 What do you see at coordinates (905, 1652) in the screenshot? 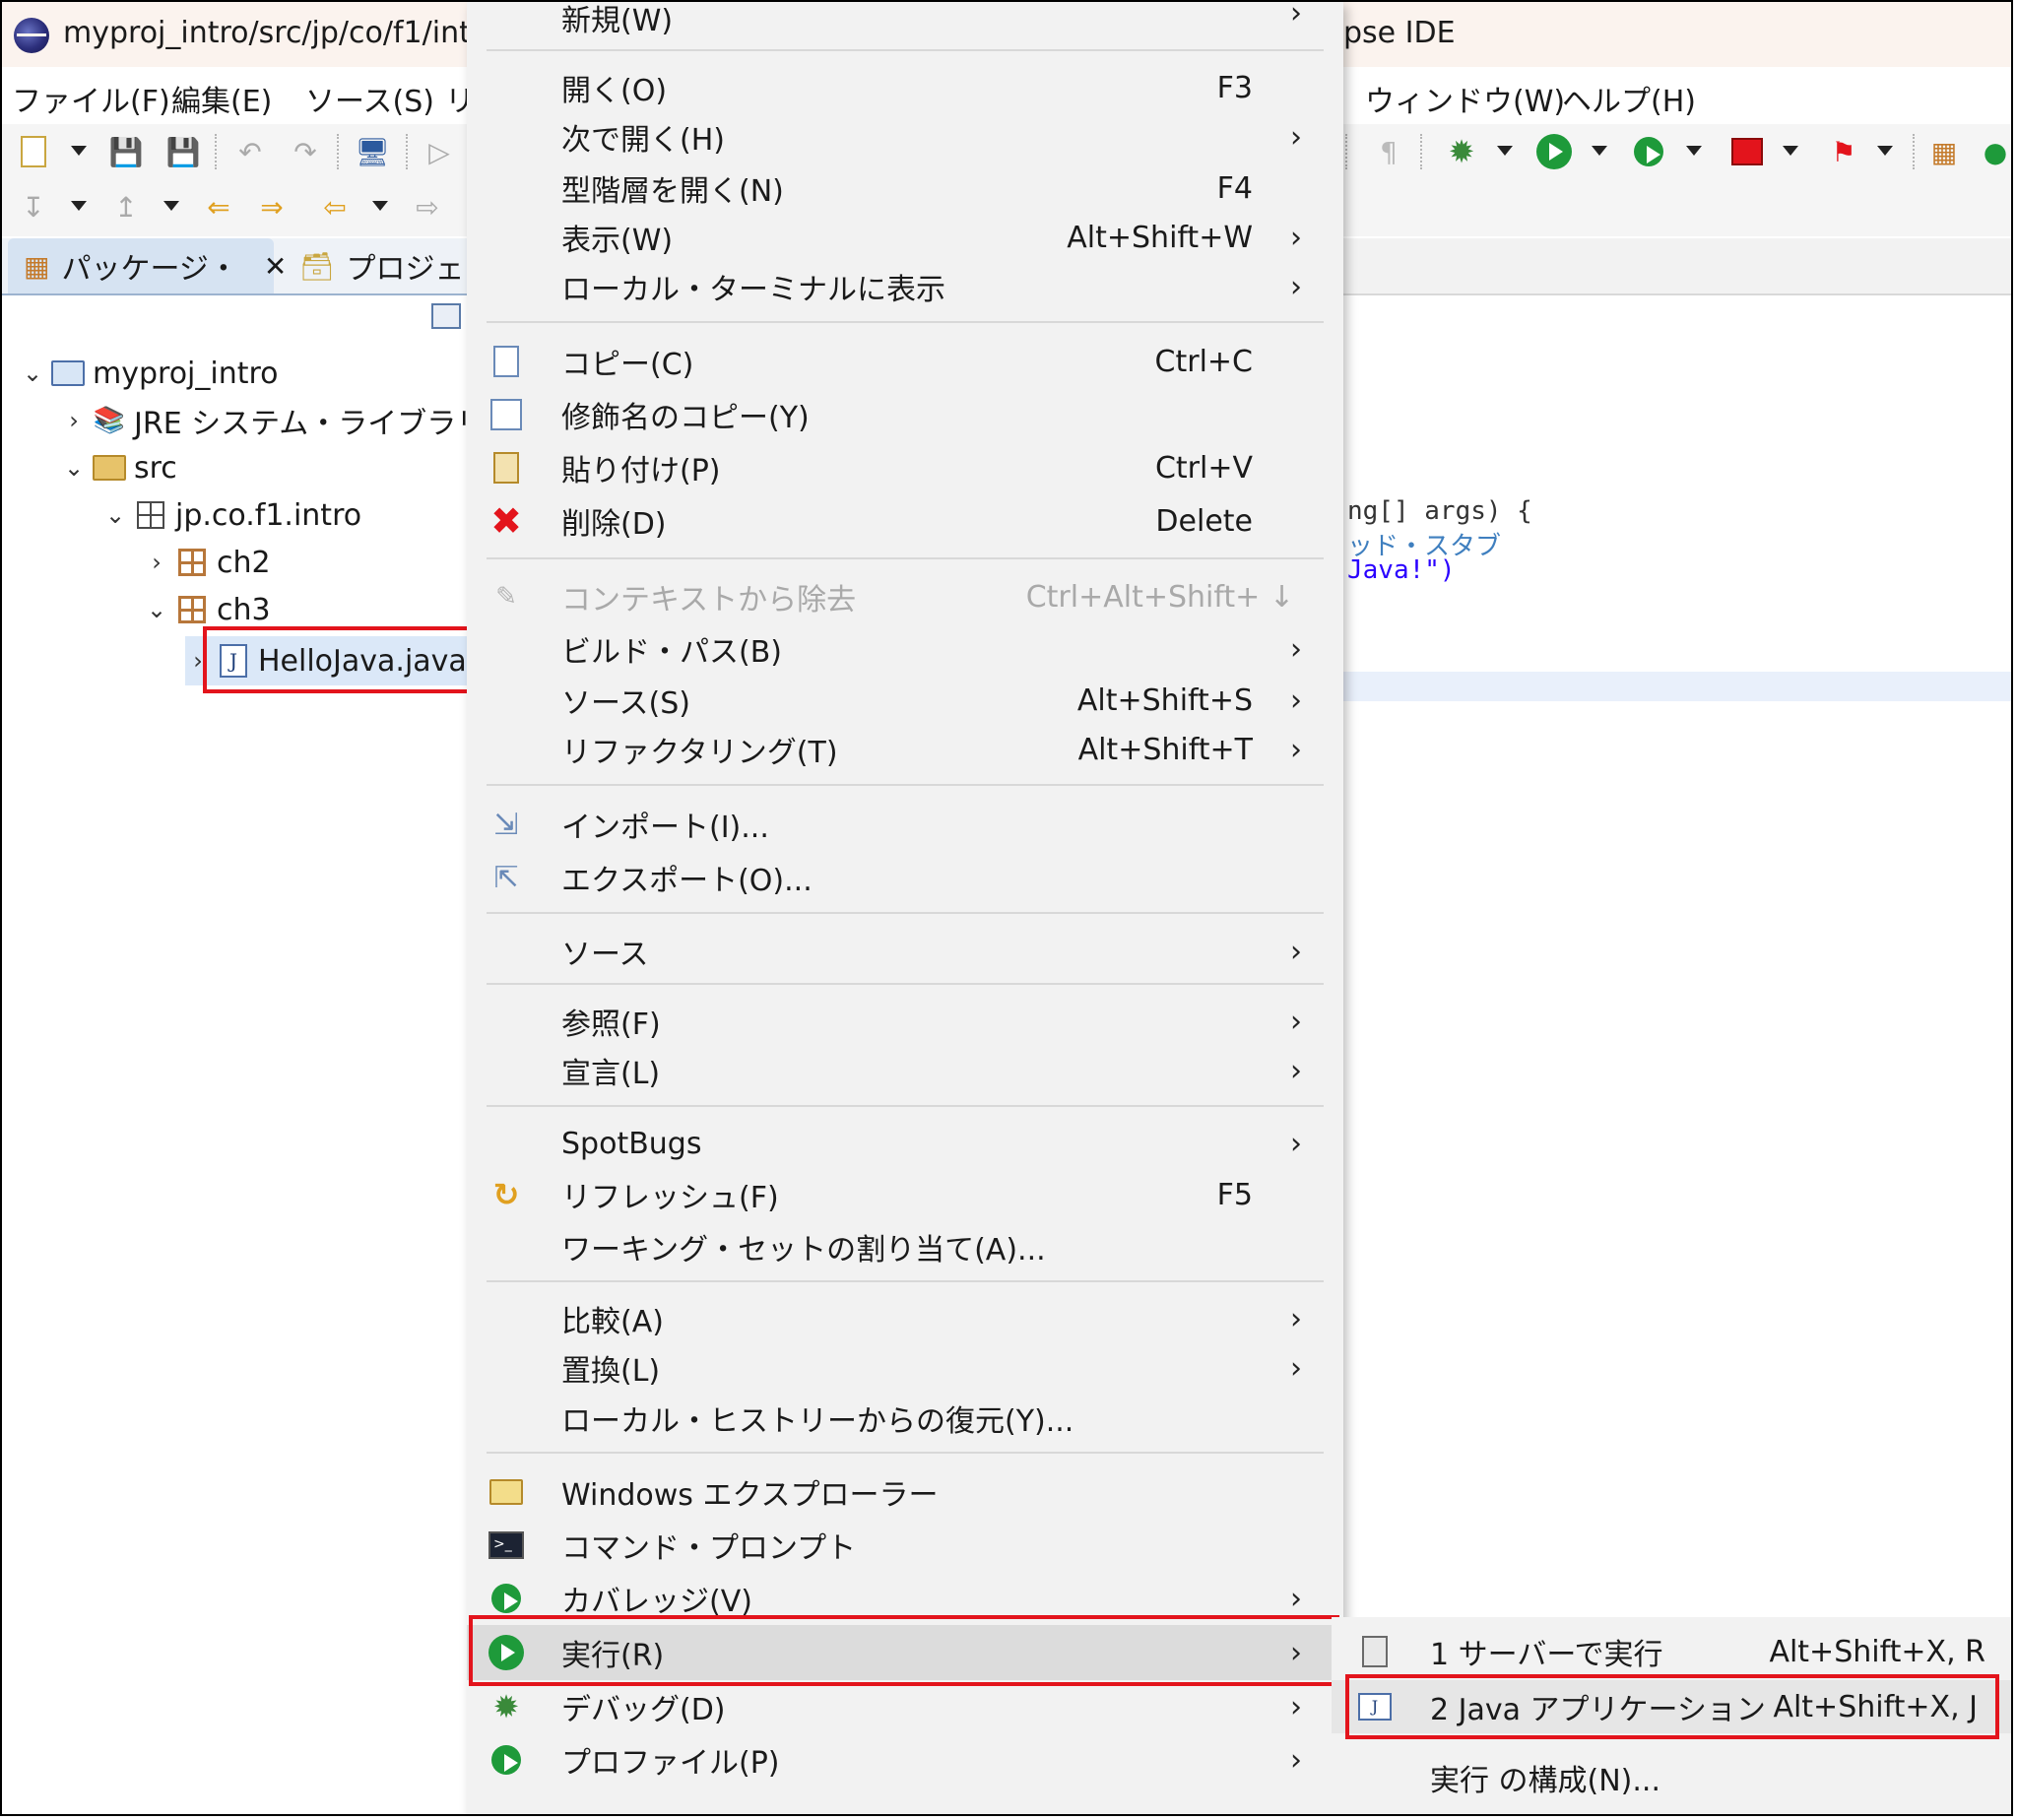
I see `menu-item-run: 実行(R) ›` at bounding box center [905, 1652].